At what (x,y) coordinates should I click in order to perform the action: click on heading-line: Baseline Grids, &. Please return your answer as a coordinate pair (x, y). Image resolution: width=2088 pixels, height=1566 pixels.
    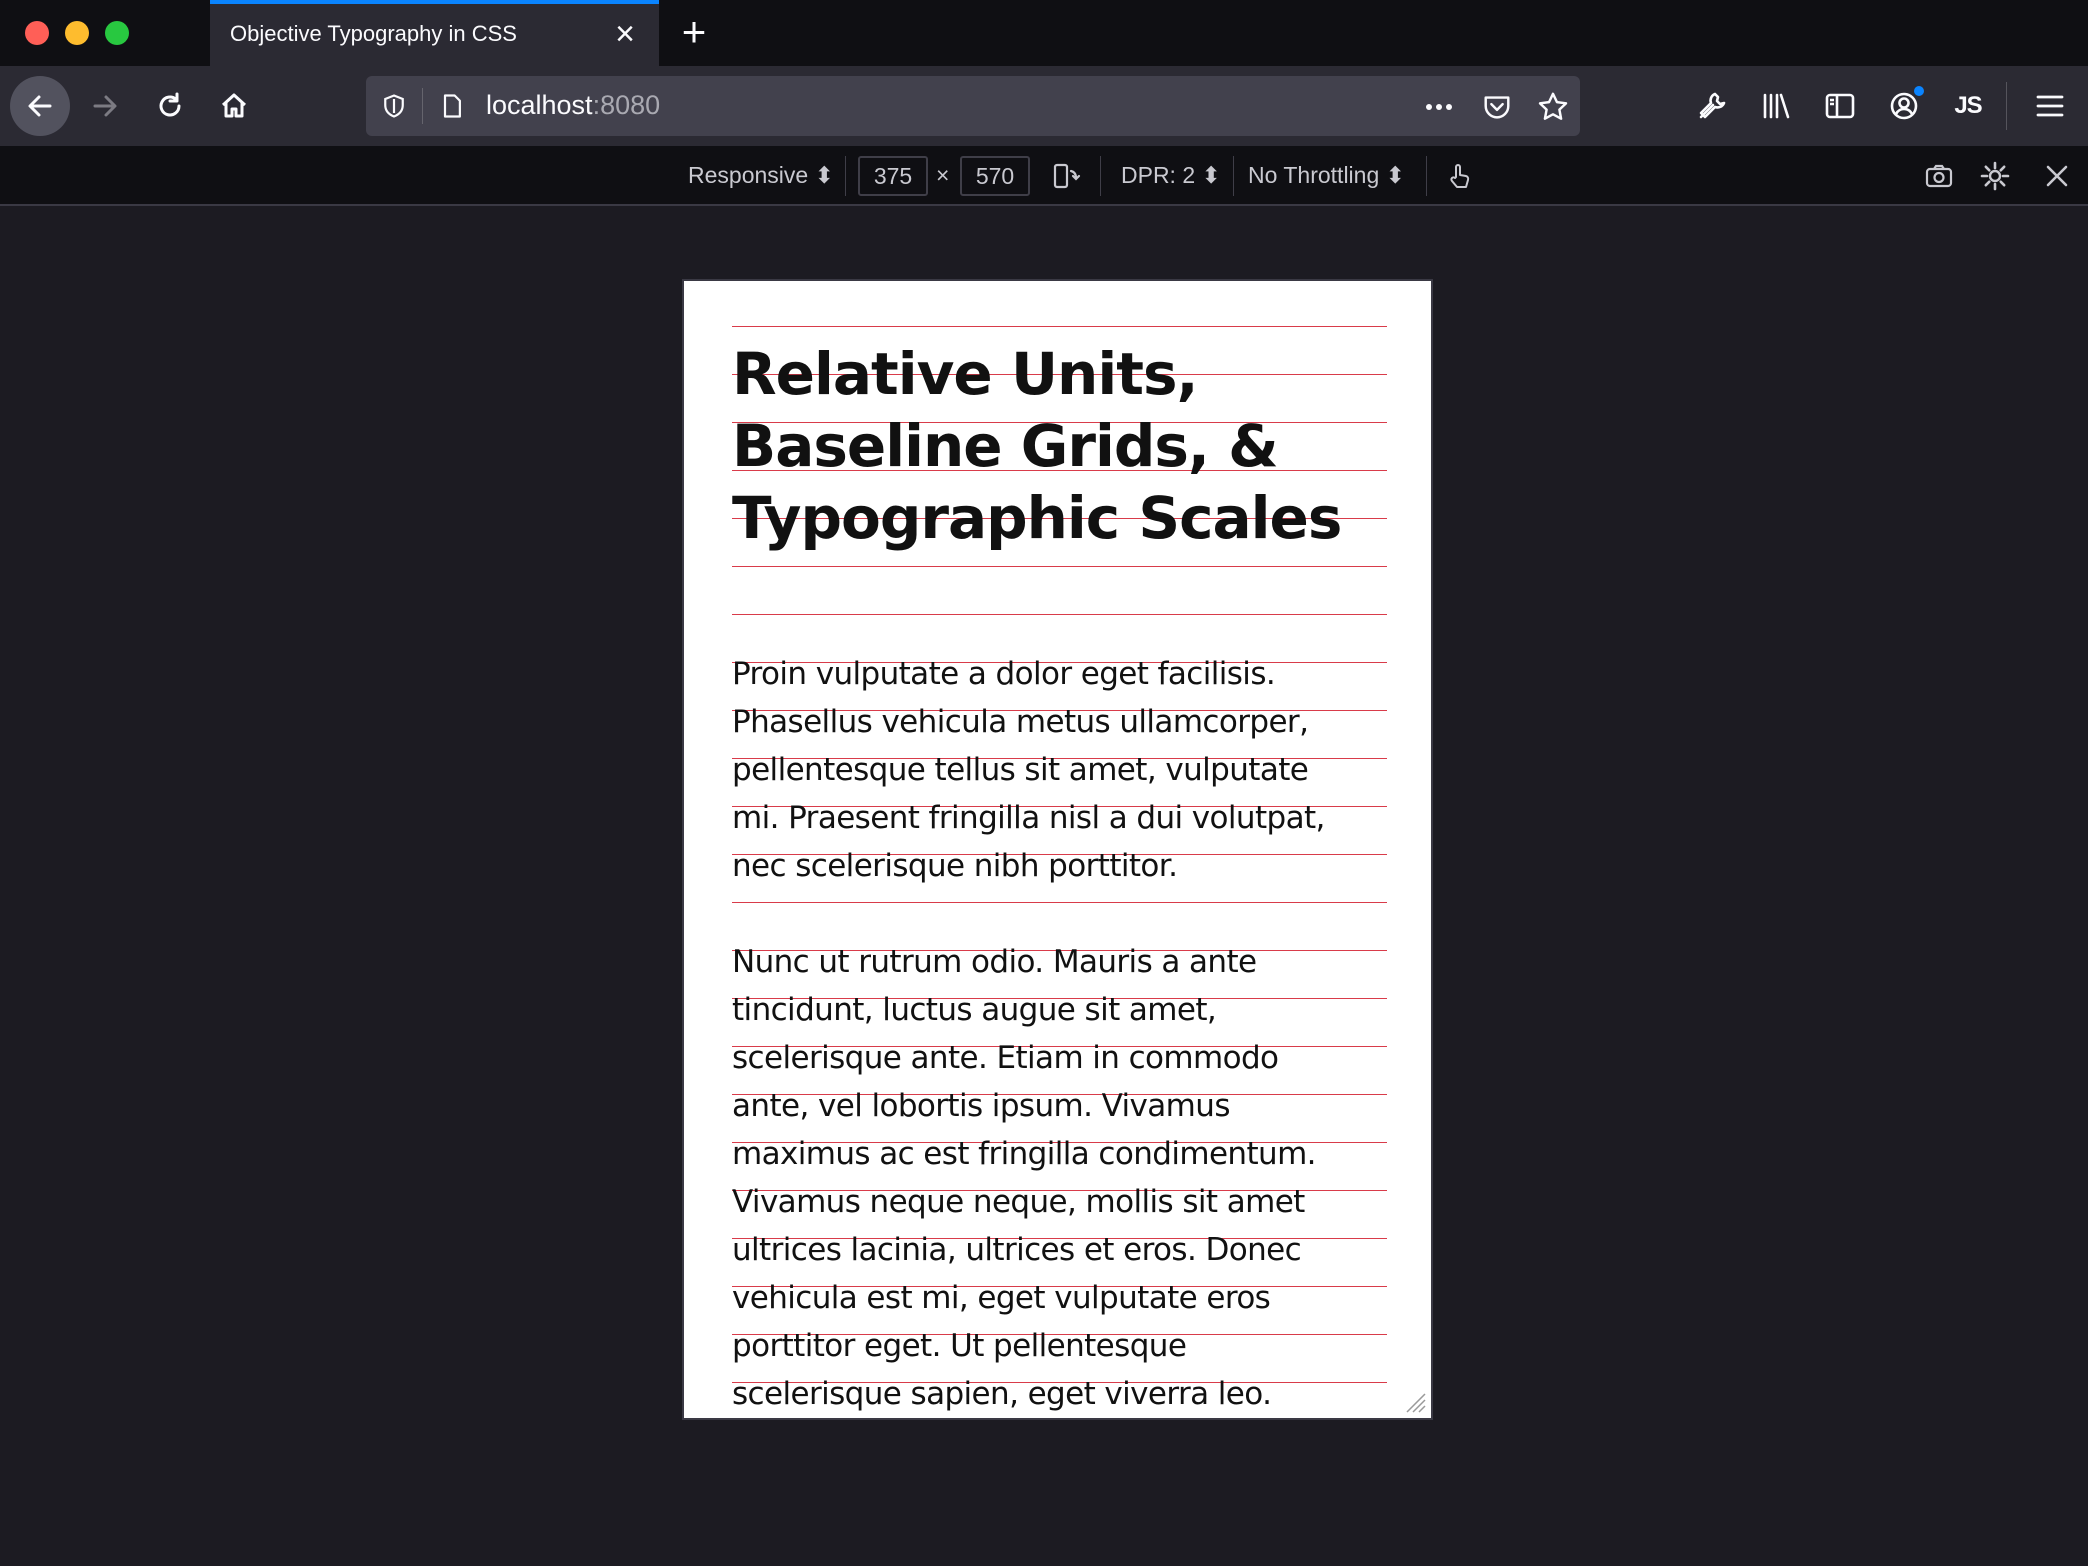
    Looking at the image, I should click on (1005, 446).